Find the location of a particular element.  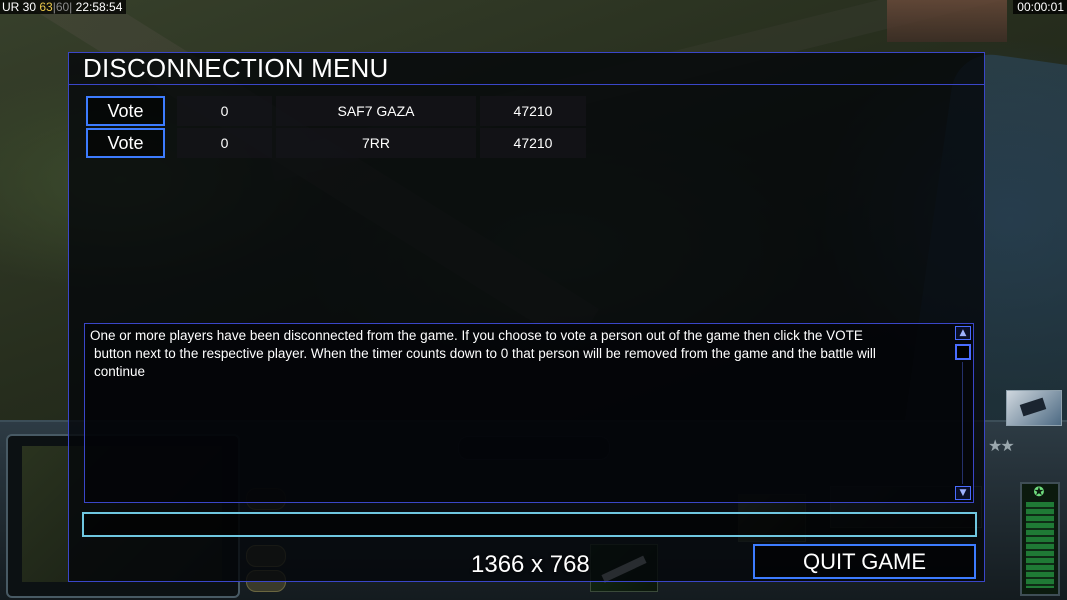

scrollbar-track is located at coordinates (962, 423).